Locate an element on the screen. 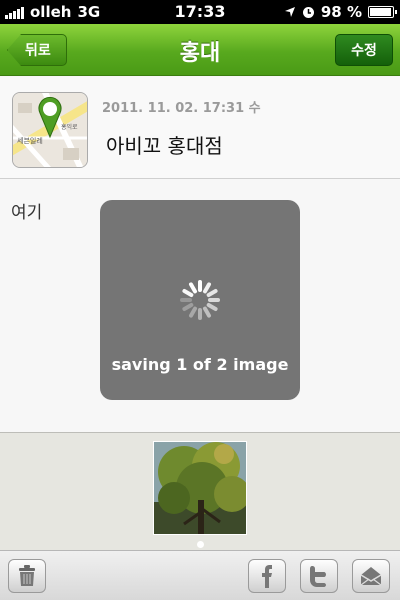  page-indicator-dot is located at coordinates (200, 544).